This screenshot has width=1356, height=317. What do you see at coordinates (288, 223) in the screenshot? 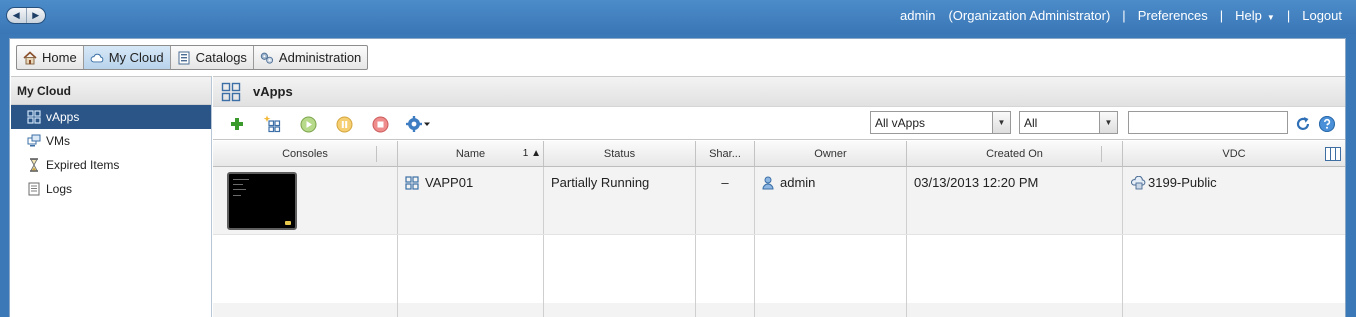
I see `resize-icon` at bounding box center [288, 223].